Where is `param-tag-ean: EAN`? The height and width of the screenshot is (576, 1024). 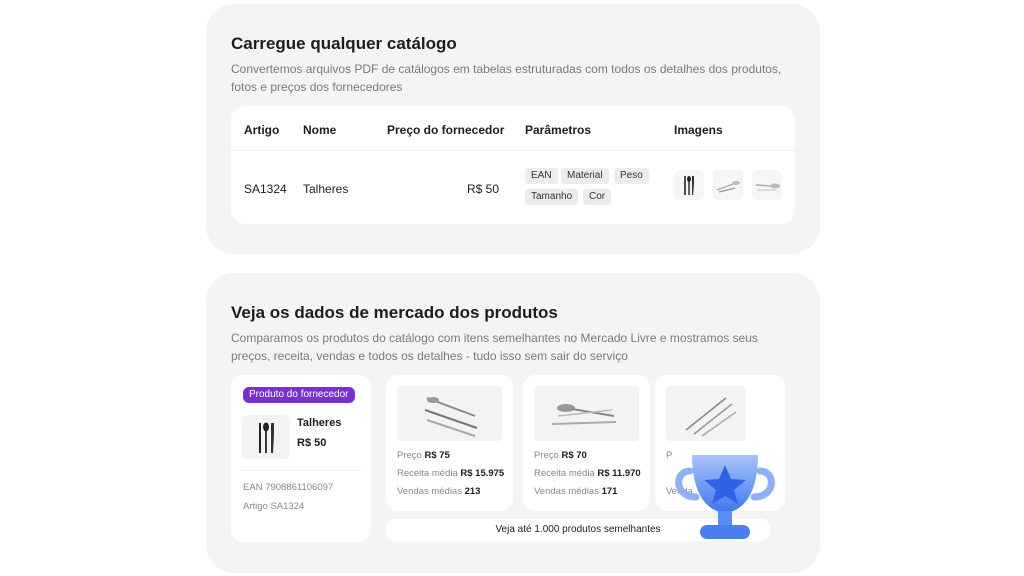
param-tag-ean: EAN is located at coordinates (541, 176).